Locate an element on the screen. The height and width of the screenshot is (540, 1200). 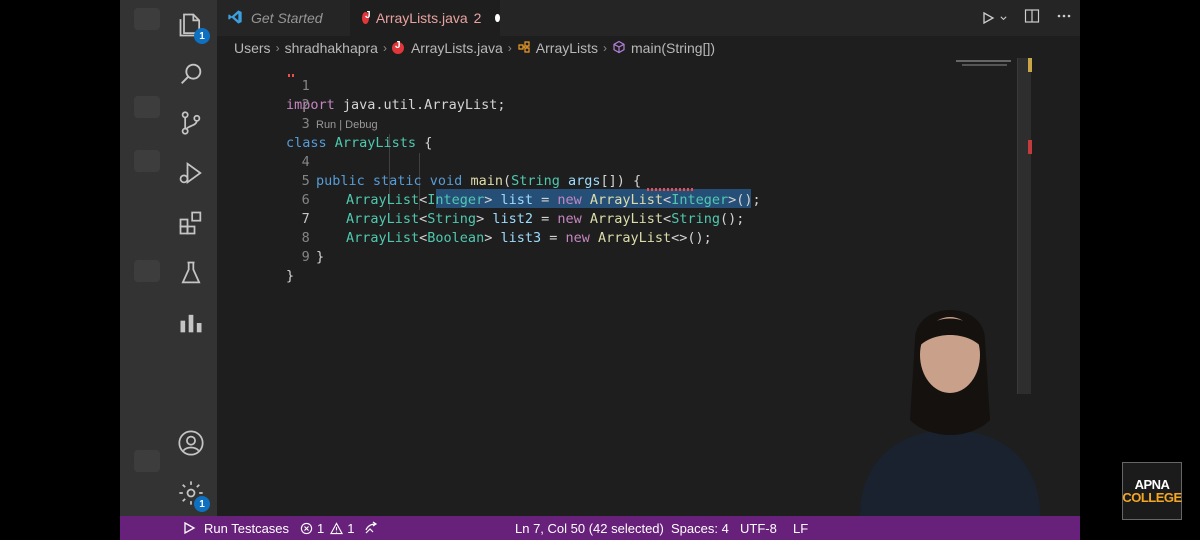
tab-problem-count: 2 is located at coordinates (477, 18).